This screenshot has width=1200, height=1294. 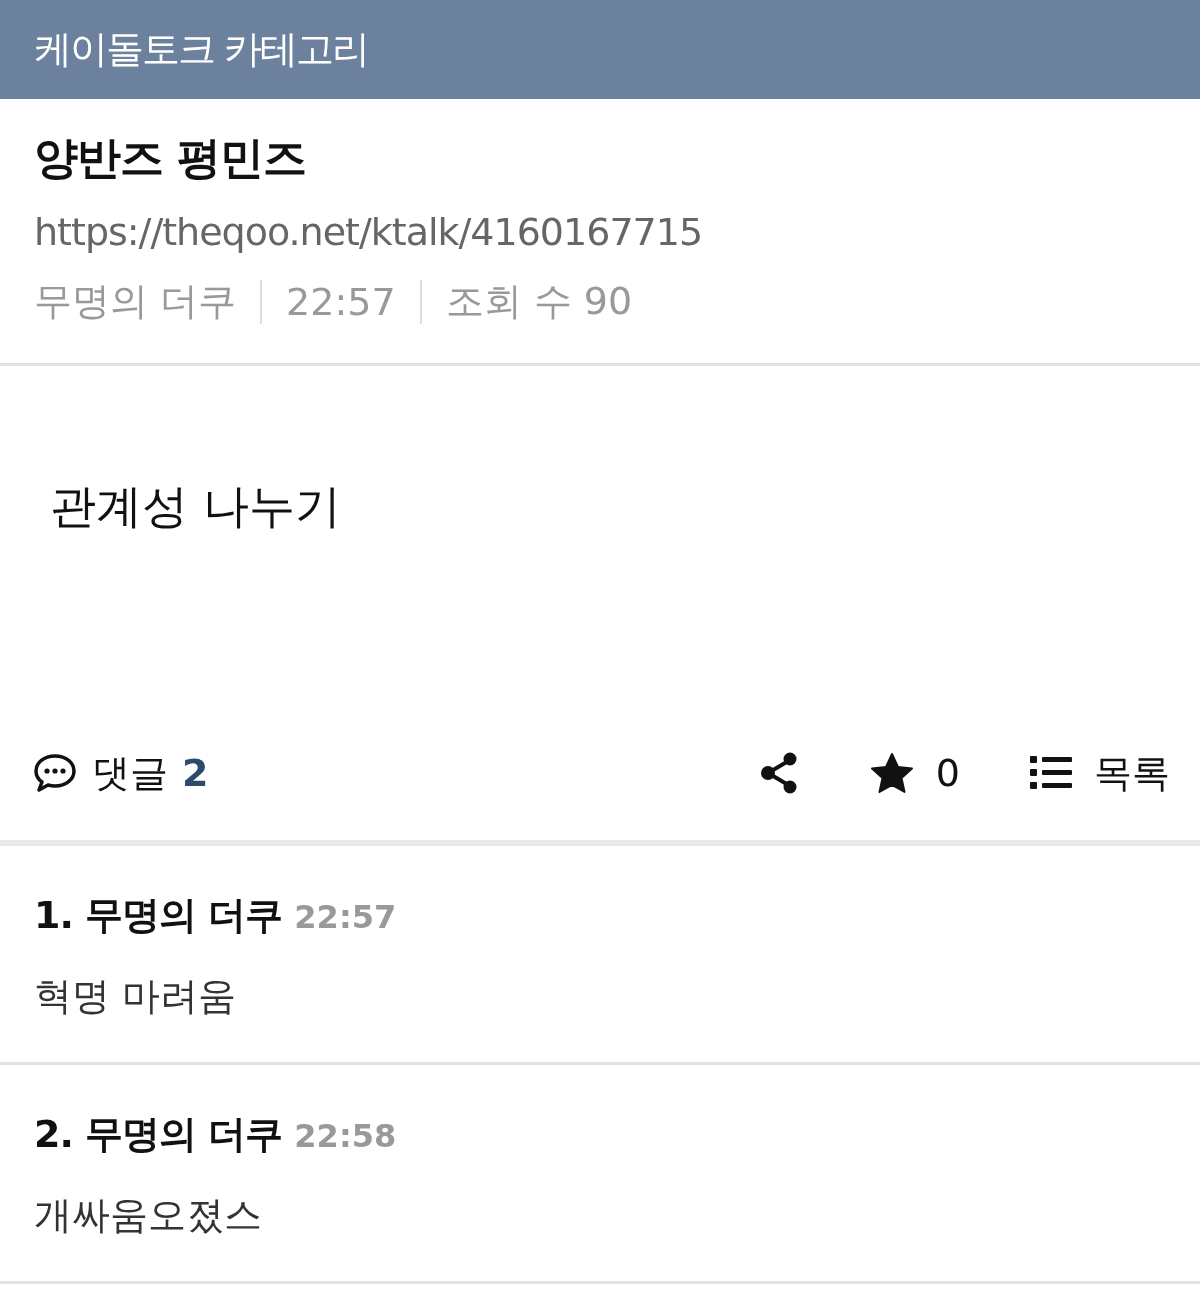 I want to click on category-title: 케이돌토크 카테고리, so click(x=201, y=49).